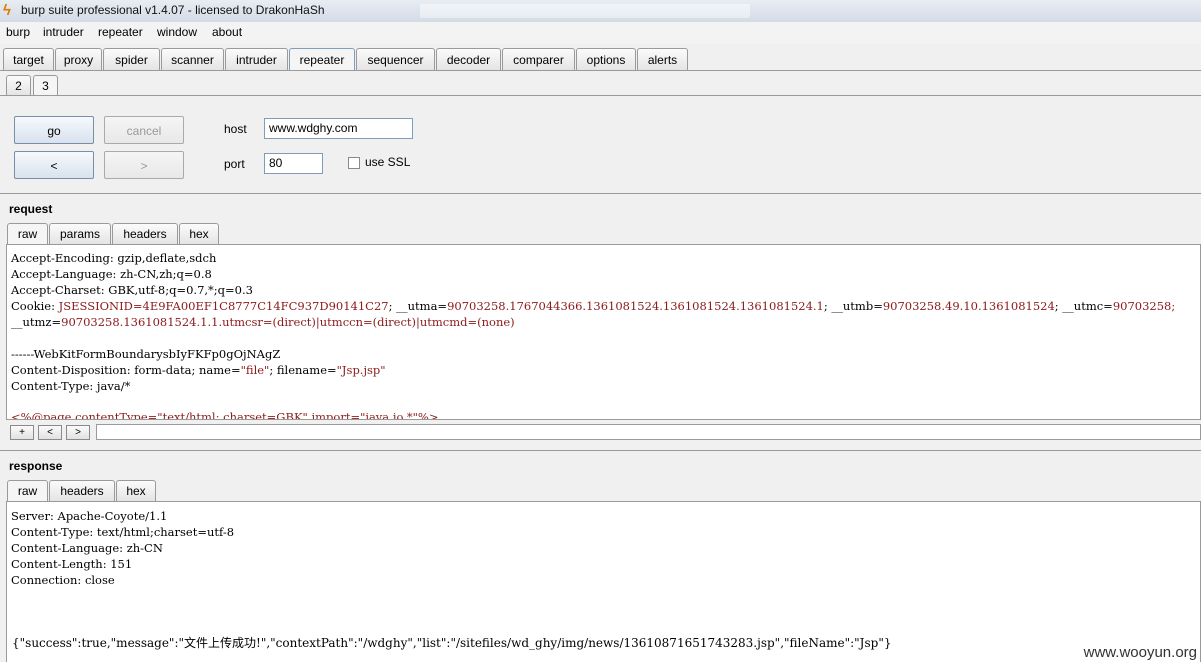  What do you see at coordinates (18, 85) in the screenshot?
I see `repeater-tab-2: 2` at bounding box center [18, 85].